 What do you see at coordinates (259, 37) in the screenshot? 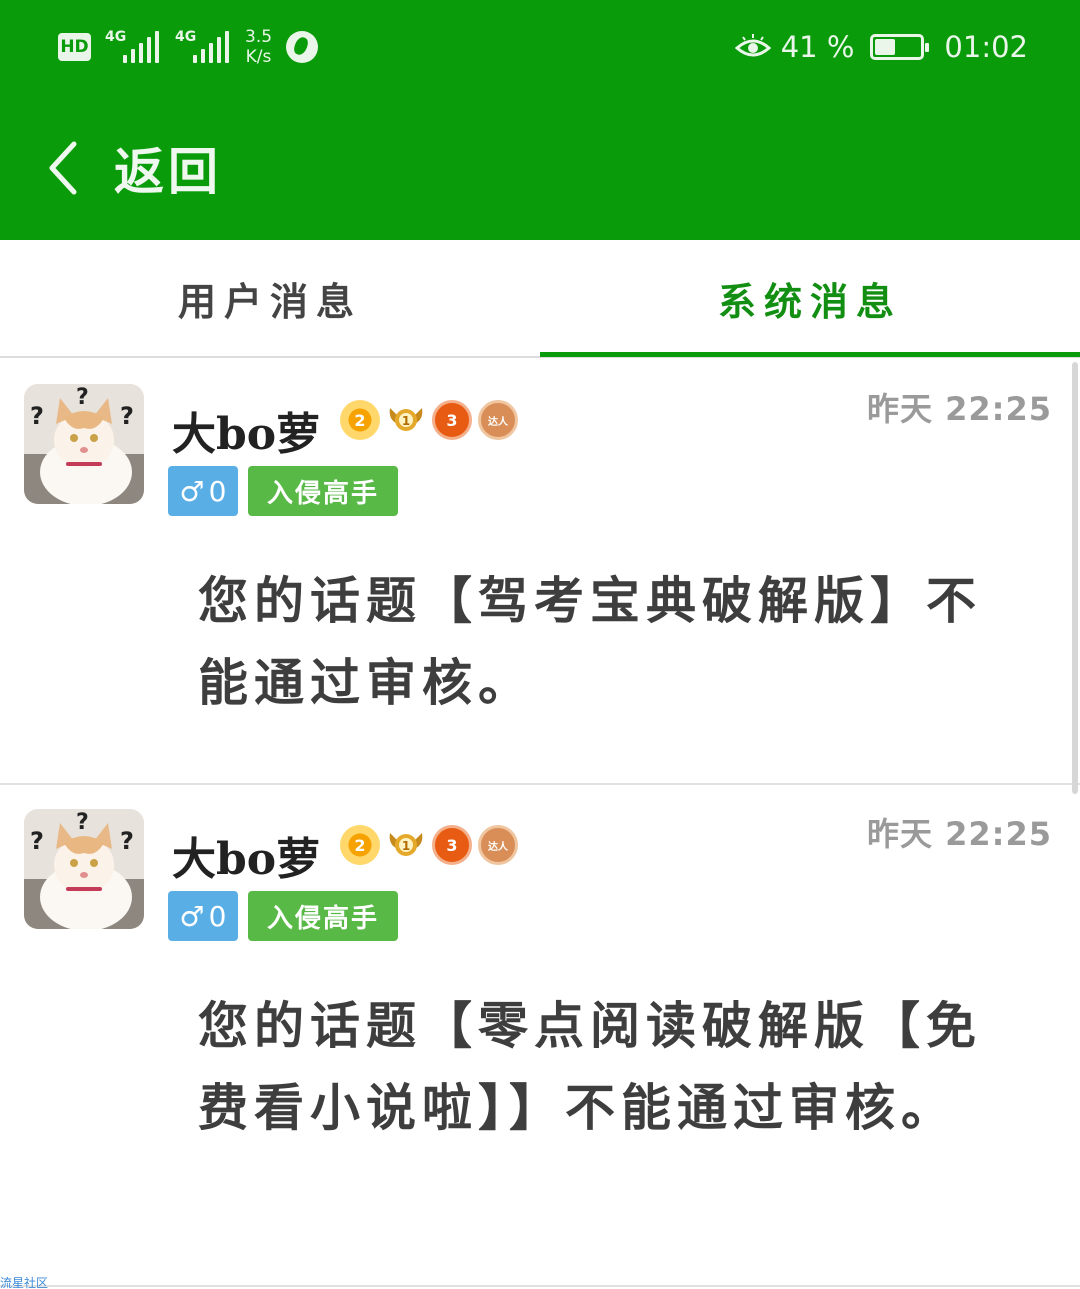
I see `network-speed-value: 3.5` at bounding box center [259, 37].